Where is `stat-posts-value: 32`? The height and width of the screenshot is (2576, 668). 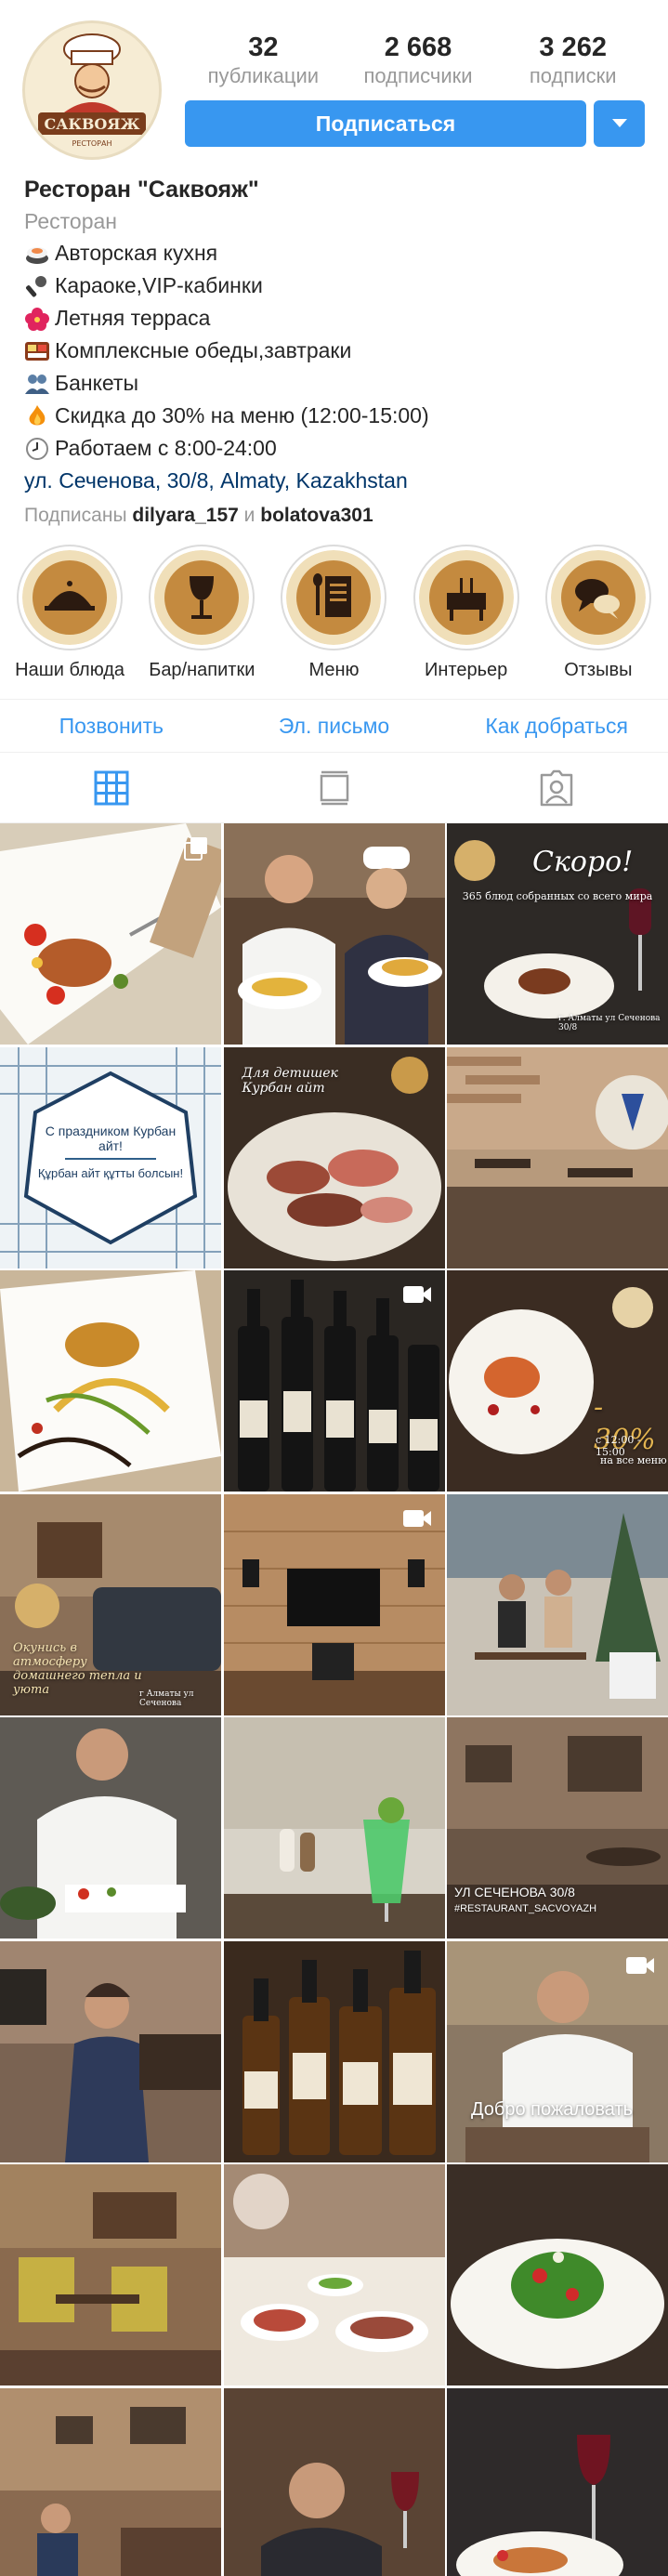
stat-posts-value: 32 is located at coordinates (264, 47).